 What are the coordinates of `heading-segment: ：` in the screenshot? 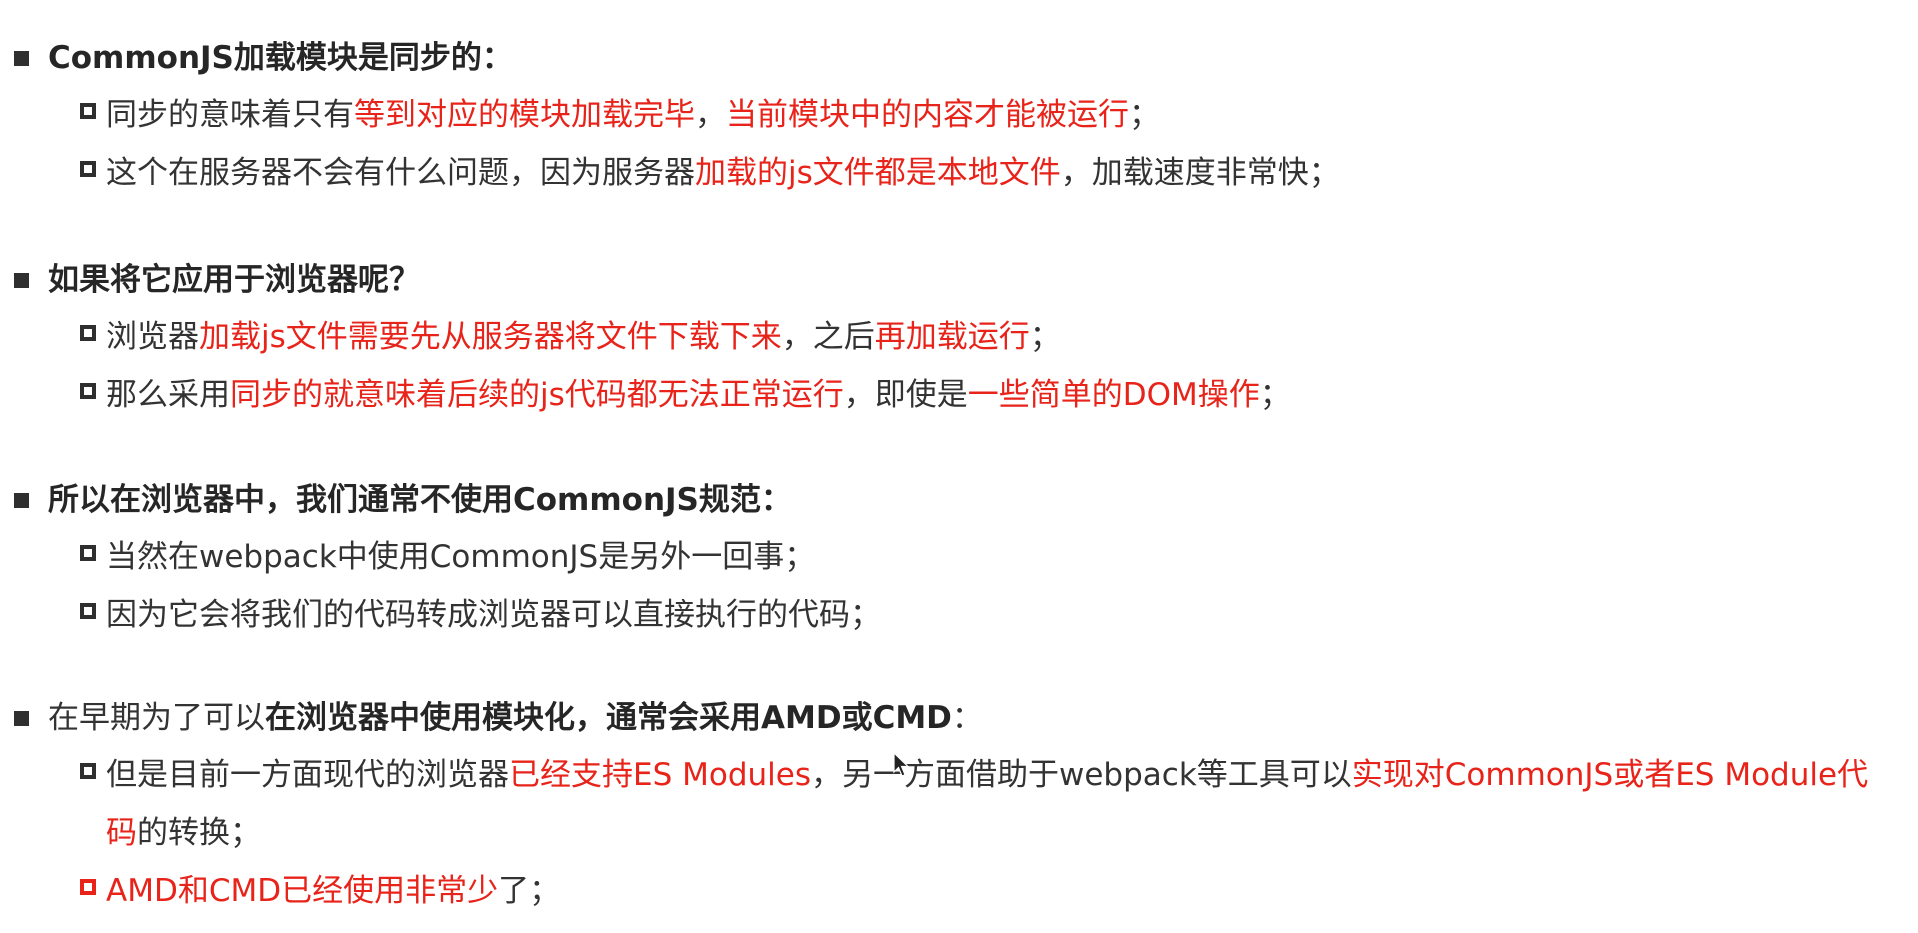 It's located at (967, 718).